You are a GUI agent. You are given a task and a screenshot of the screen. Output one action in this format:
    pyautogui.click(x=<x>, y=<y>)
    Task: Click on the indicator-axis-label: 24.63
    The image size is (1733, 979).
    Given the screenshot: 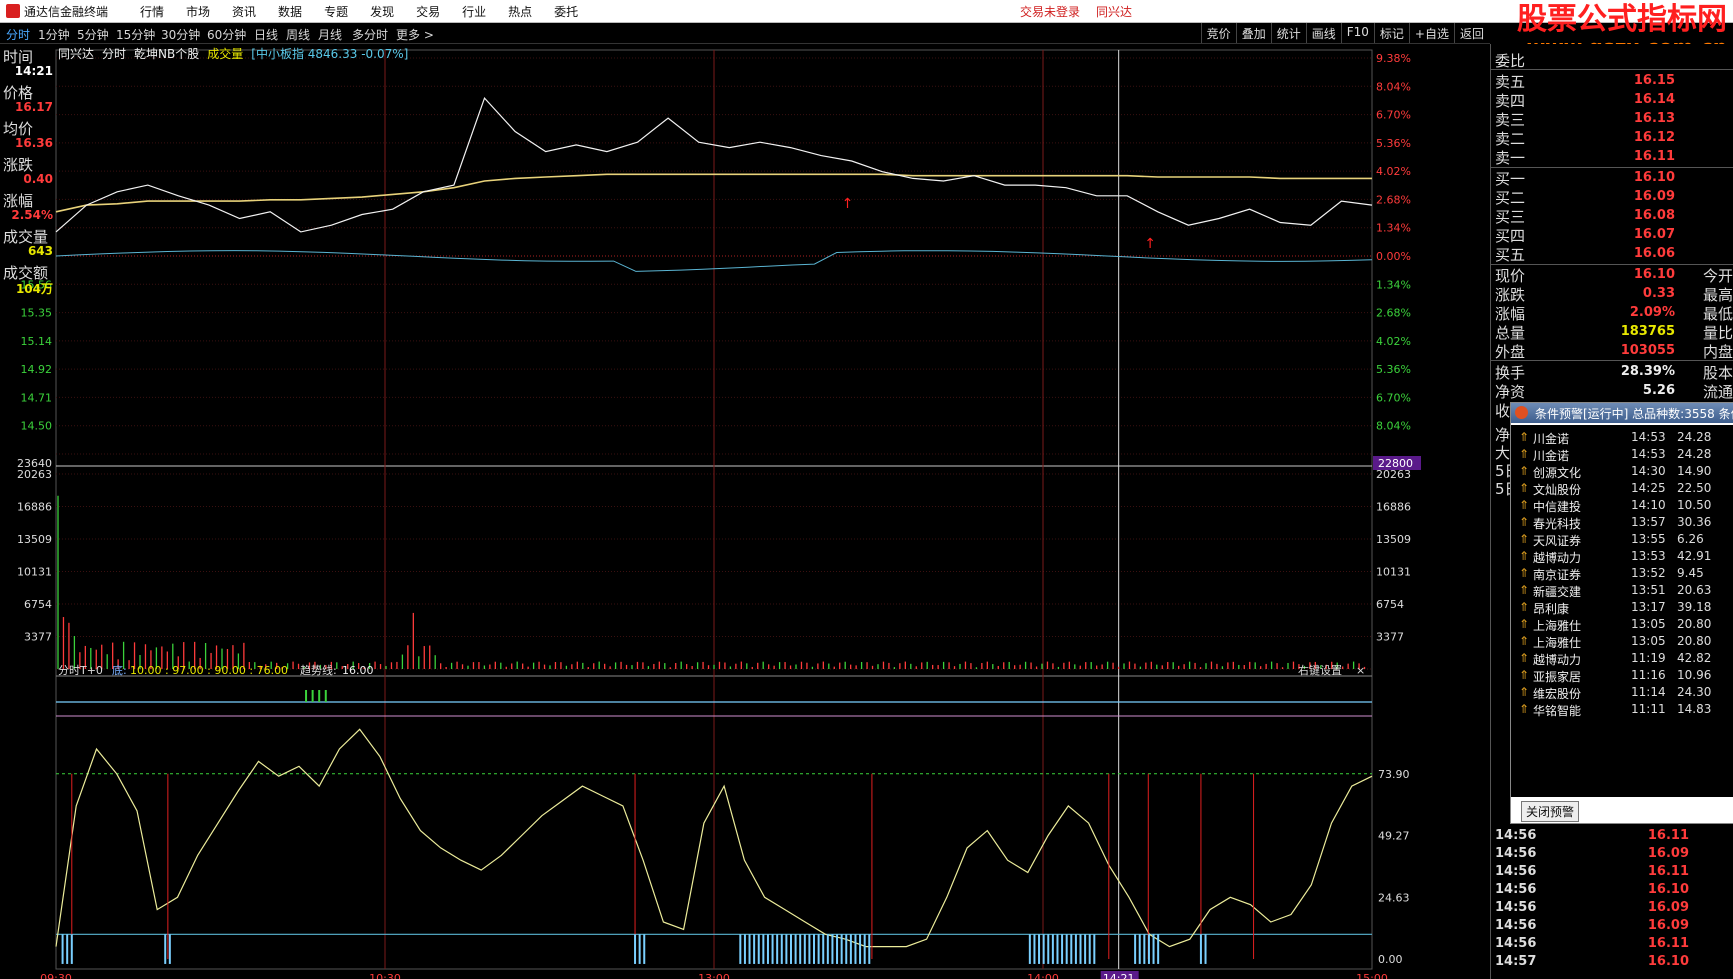 What is the action you would take?
    pyautogui.click(x=1394, y=897)
    